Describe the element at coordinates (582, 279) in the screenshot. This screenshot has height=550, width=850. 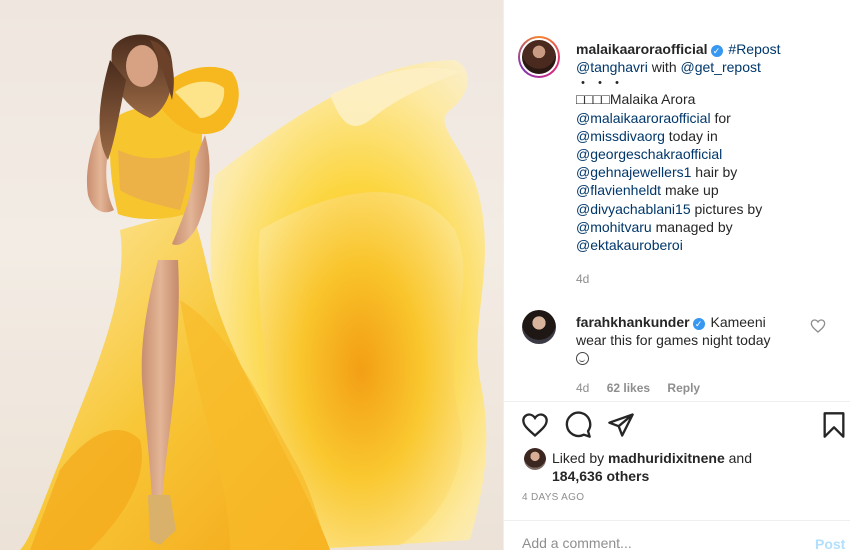
I see `caption-age: 4d` at that location.